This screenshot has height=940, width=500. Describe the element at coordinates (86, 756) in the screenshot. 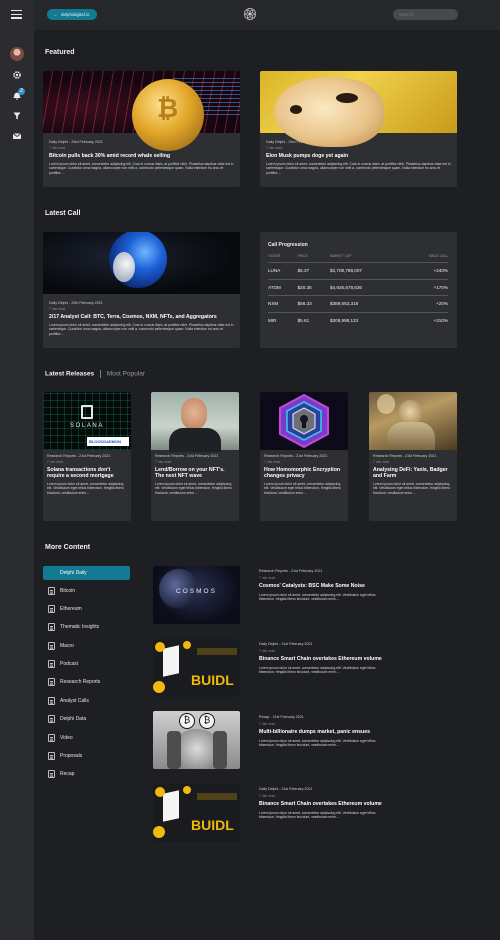

I see `category-proposals: Proposals` at that location.